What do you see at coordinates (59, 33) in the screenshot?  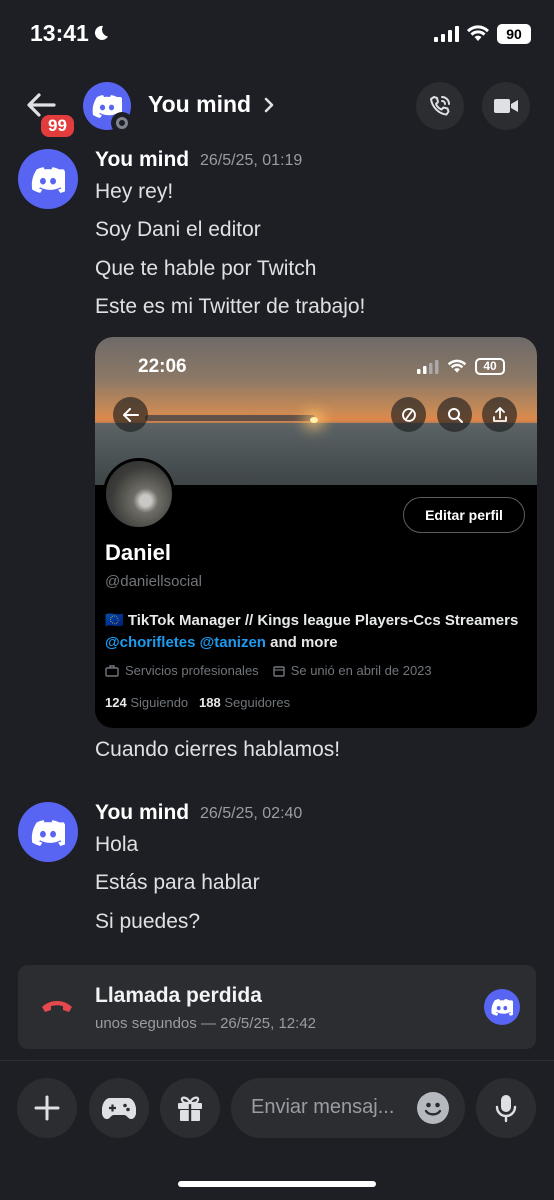 I see `status-time: 13:41` at bounding box center [59, 33].